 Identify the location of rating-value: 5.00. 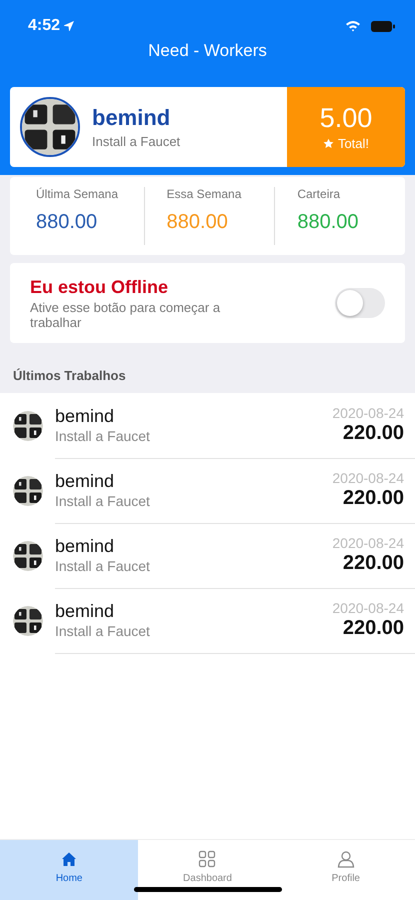
(346, 118).